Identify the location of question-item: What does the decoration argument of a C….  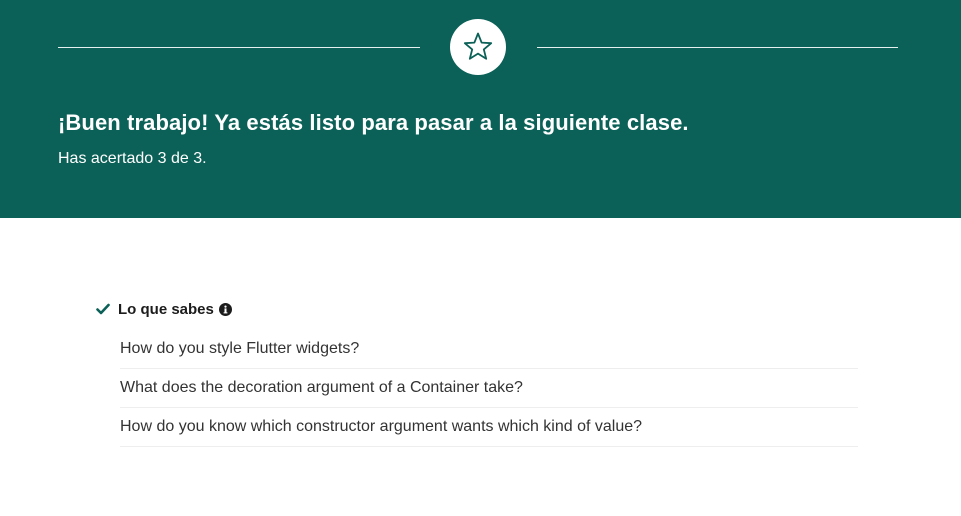
(489, 388).